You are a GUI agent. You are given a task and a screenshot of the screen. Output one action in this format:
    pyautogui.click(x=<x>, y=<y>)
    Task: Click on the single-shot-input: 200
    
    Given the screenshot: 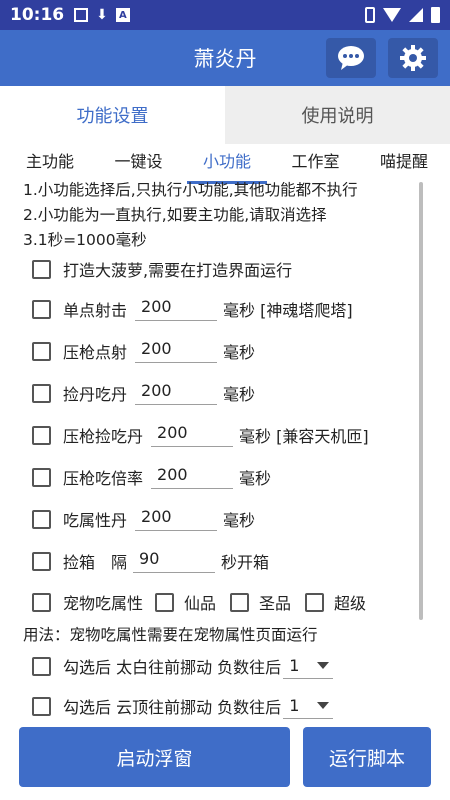 What is the action you would take?
    pyautogui.click(x=176, y=309)
    